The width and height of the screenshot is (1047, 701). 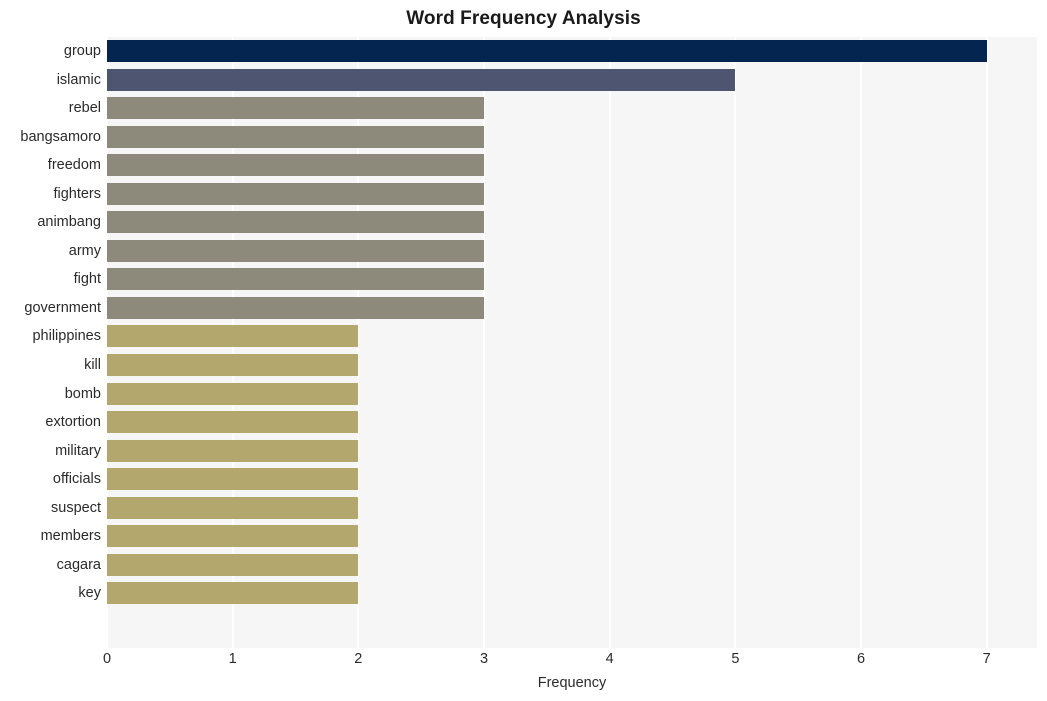 I want to click on y-axis-label-military: military, so click(x=50, y=451).